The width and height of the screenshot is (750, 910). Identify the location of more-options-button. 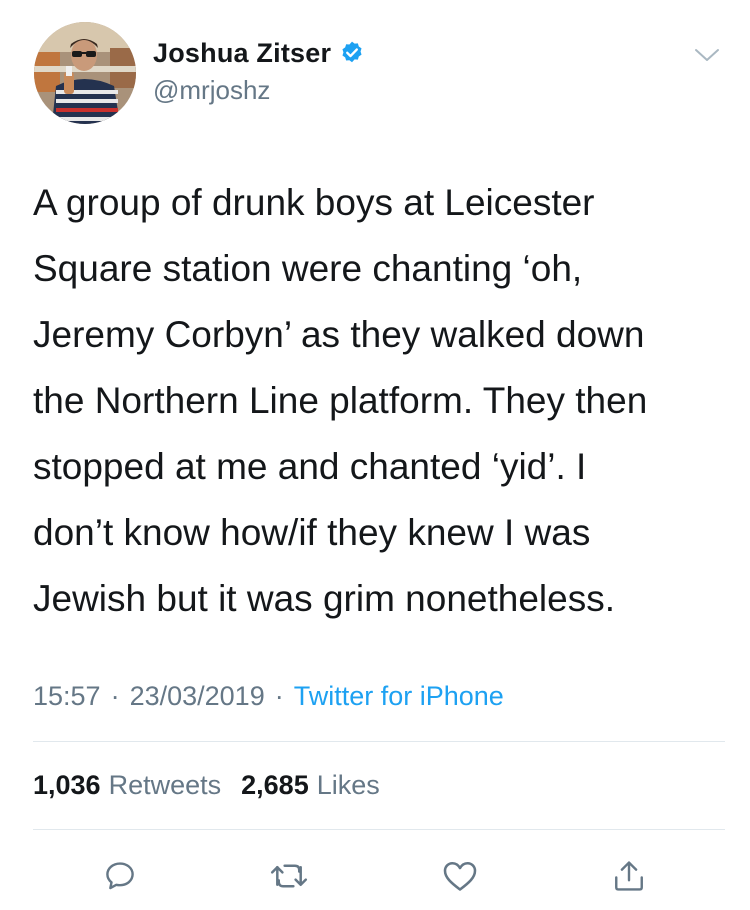
(707, 55).